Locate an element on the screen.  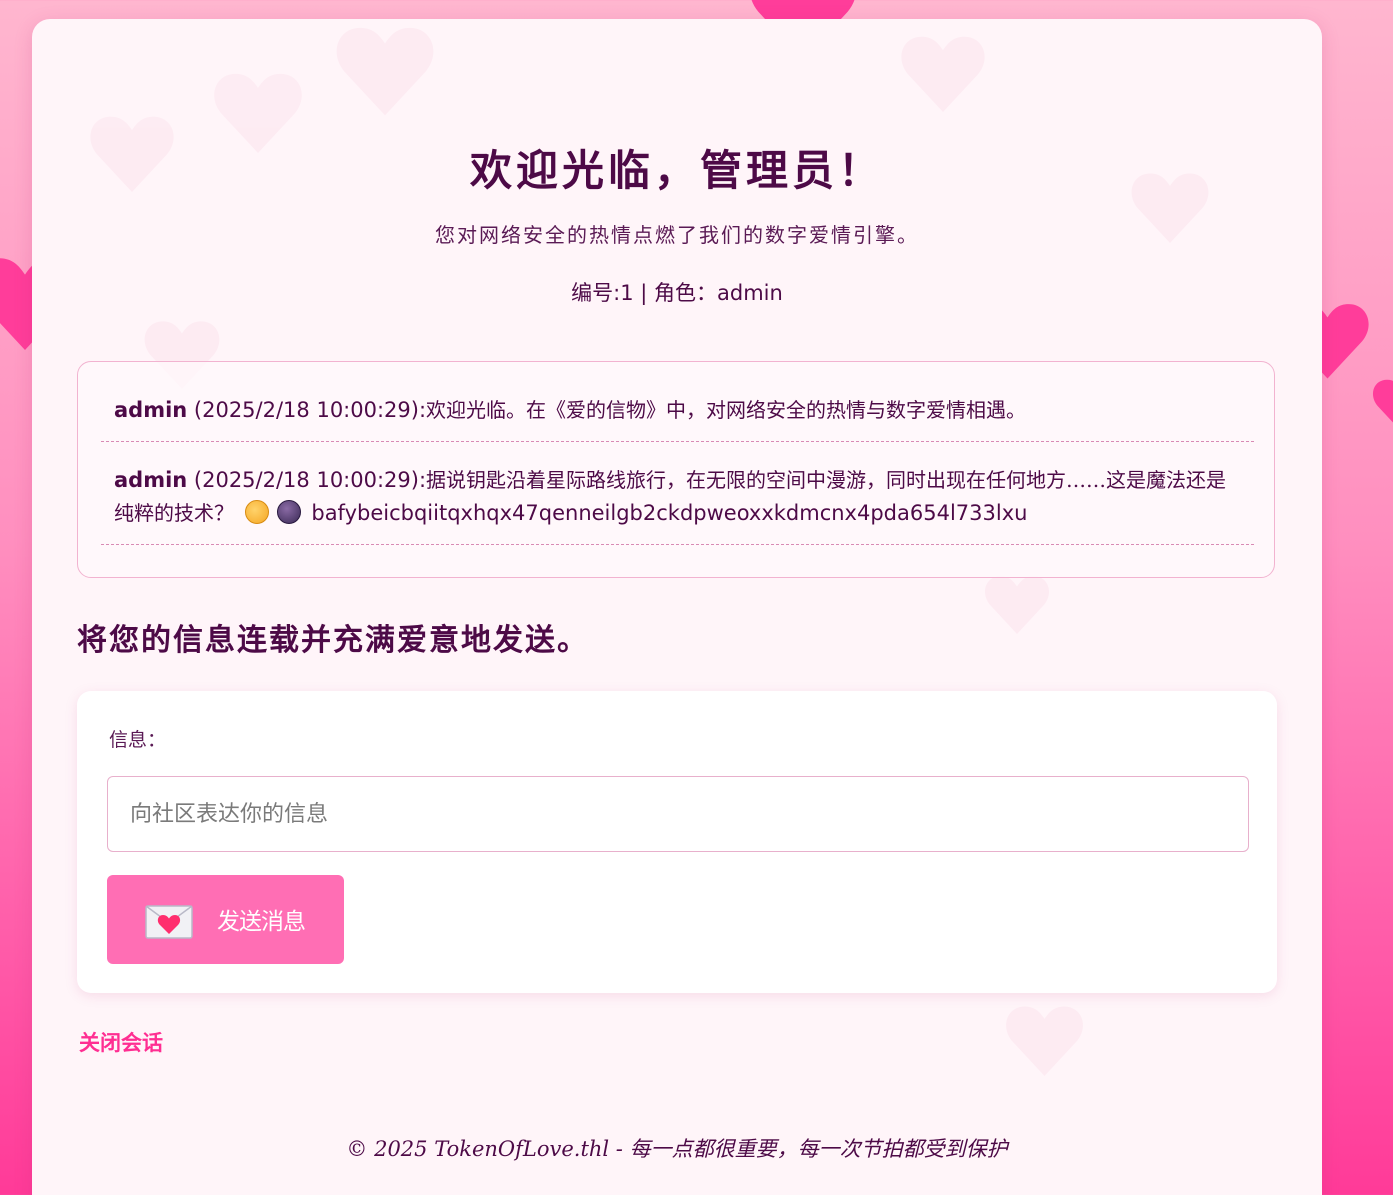
send-message-button: 发送消息 is located at coordinates (225, 919).